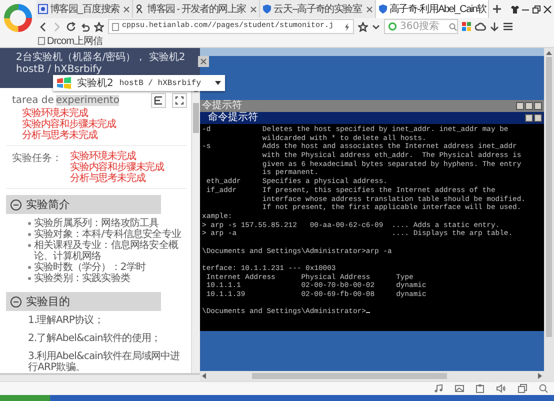 The image size is (554, 401). What do you see at coordinates (82, 278) in the screenshot?
I see `list-item: 实验类别：实践实验类` at bounding box center [82, 278].